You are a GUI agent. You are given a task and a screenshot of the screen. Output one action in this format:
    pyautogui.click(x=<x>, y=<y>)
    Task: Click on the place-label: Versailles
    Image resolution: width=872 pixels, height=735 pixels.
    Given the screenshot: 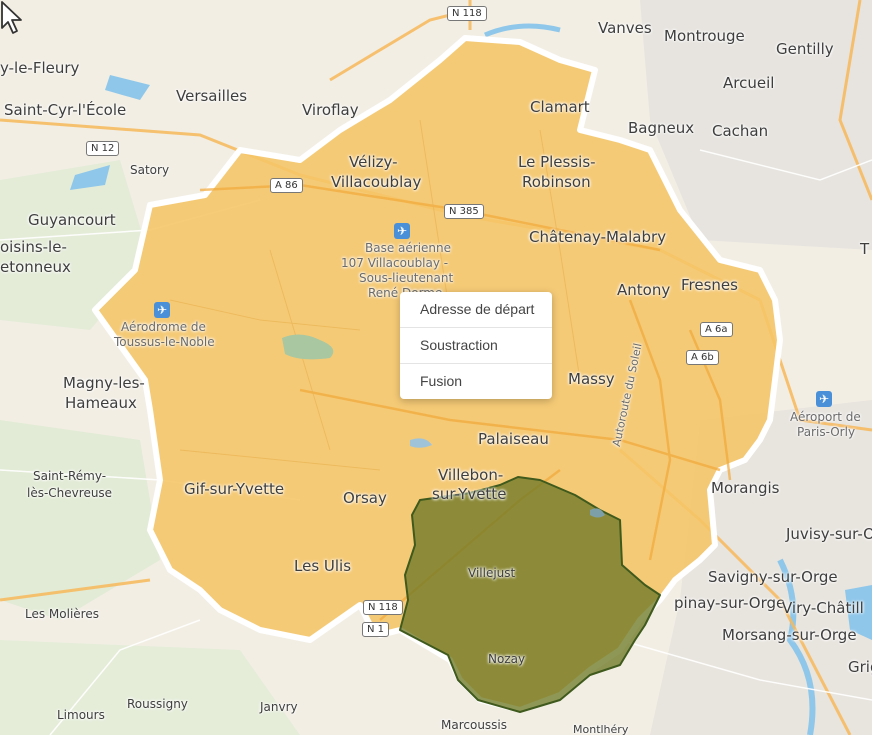 What is the action you would take?
    pyautogui.click(x=212, y=96)
    